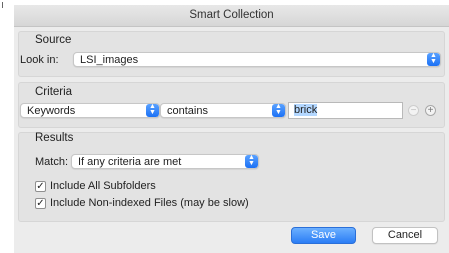  Describe the element at coordinates (54, 138) in the screenshot. I see `results-section-label: Results` at that location.